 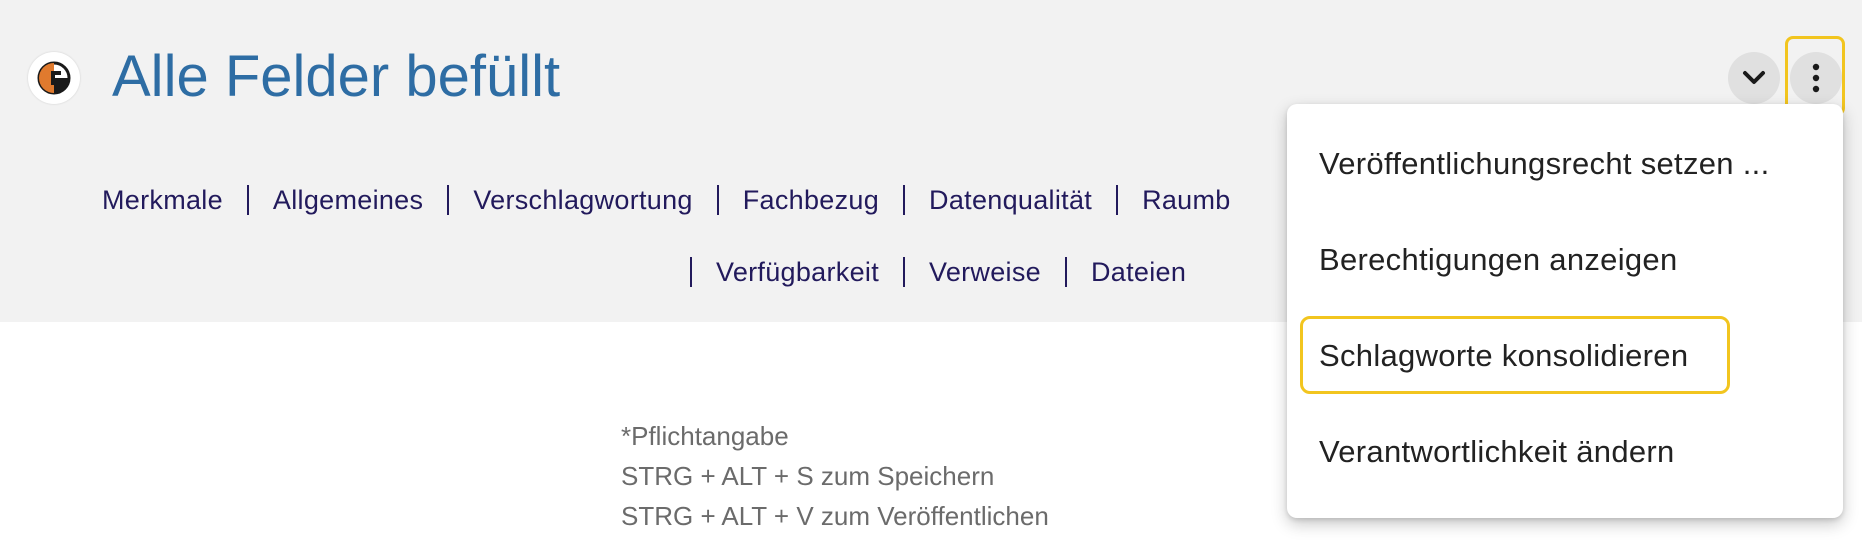 What do you see at coordinates (835, 516) in the screenshot?
I see `publish-shortcut-hint: STRG + ALT + V zum Veröffentlichen` at bounding box center [835, 516].